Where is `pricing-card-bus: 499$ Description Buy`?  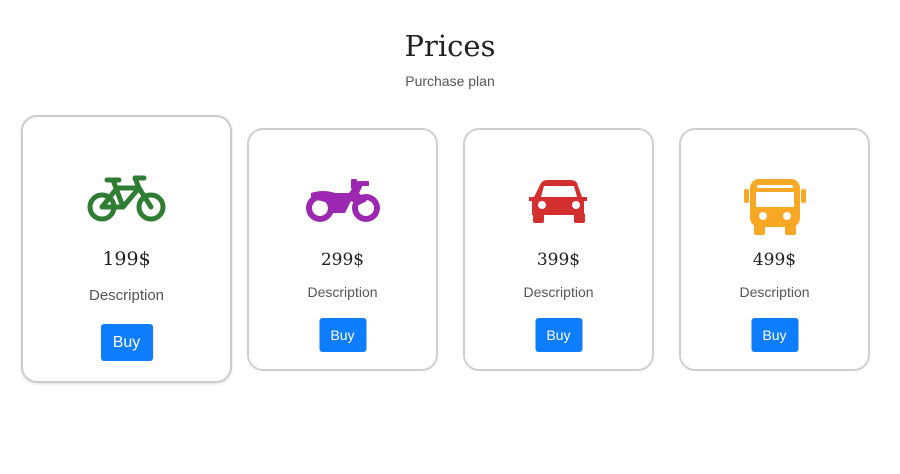
pricing-card-bus: 499$ Description Buy is located at coordinates (774, 249).